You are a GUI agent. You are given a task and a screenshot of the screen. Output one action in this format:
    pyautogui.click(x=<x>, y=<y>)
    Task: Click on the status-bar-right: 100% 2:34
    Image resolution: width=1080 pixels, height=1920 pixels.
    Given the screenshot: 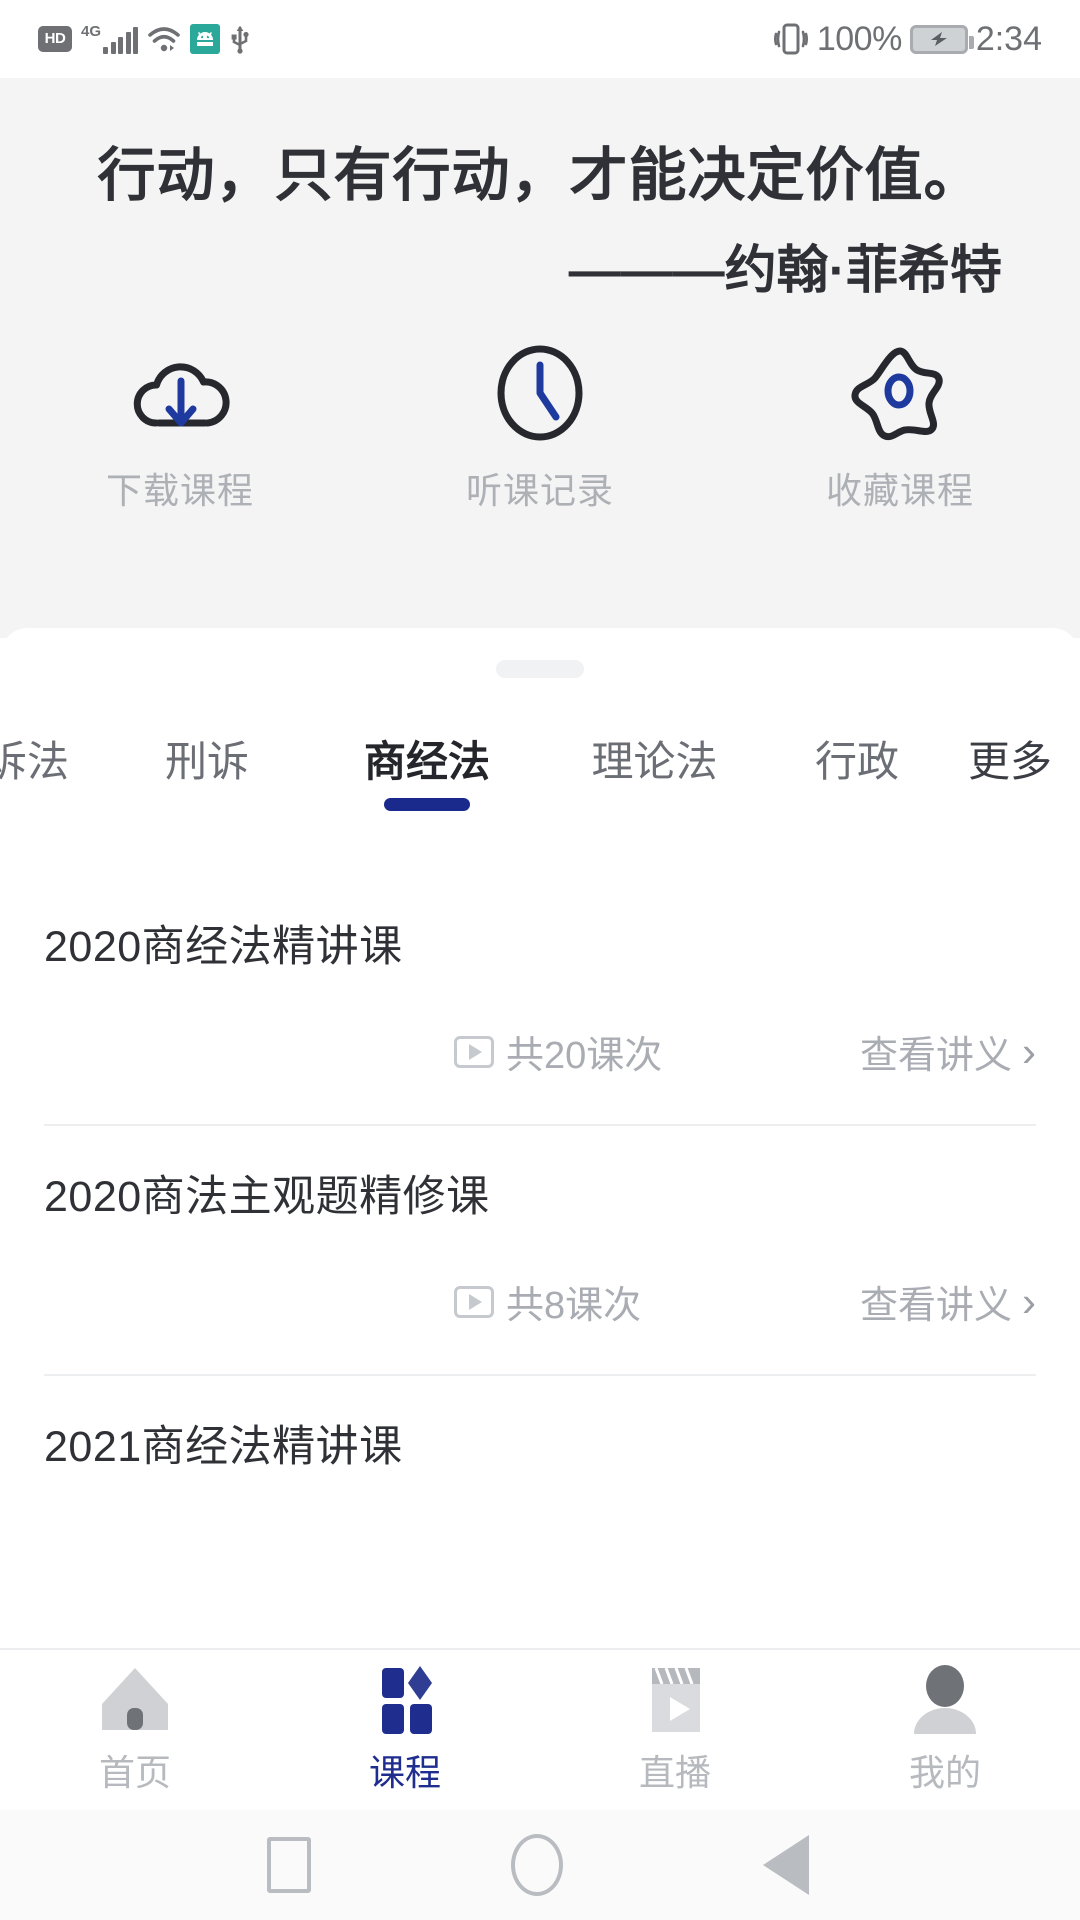 What is the action you would take?
    pyautogui.click(x=907, y=39)
    